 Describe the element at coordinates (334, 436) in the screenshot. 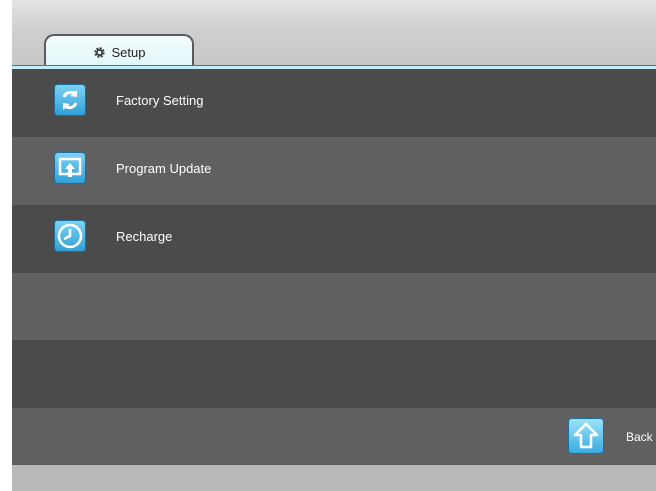

I see `footer-row: Back` at that location.